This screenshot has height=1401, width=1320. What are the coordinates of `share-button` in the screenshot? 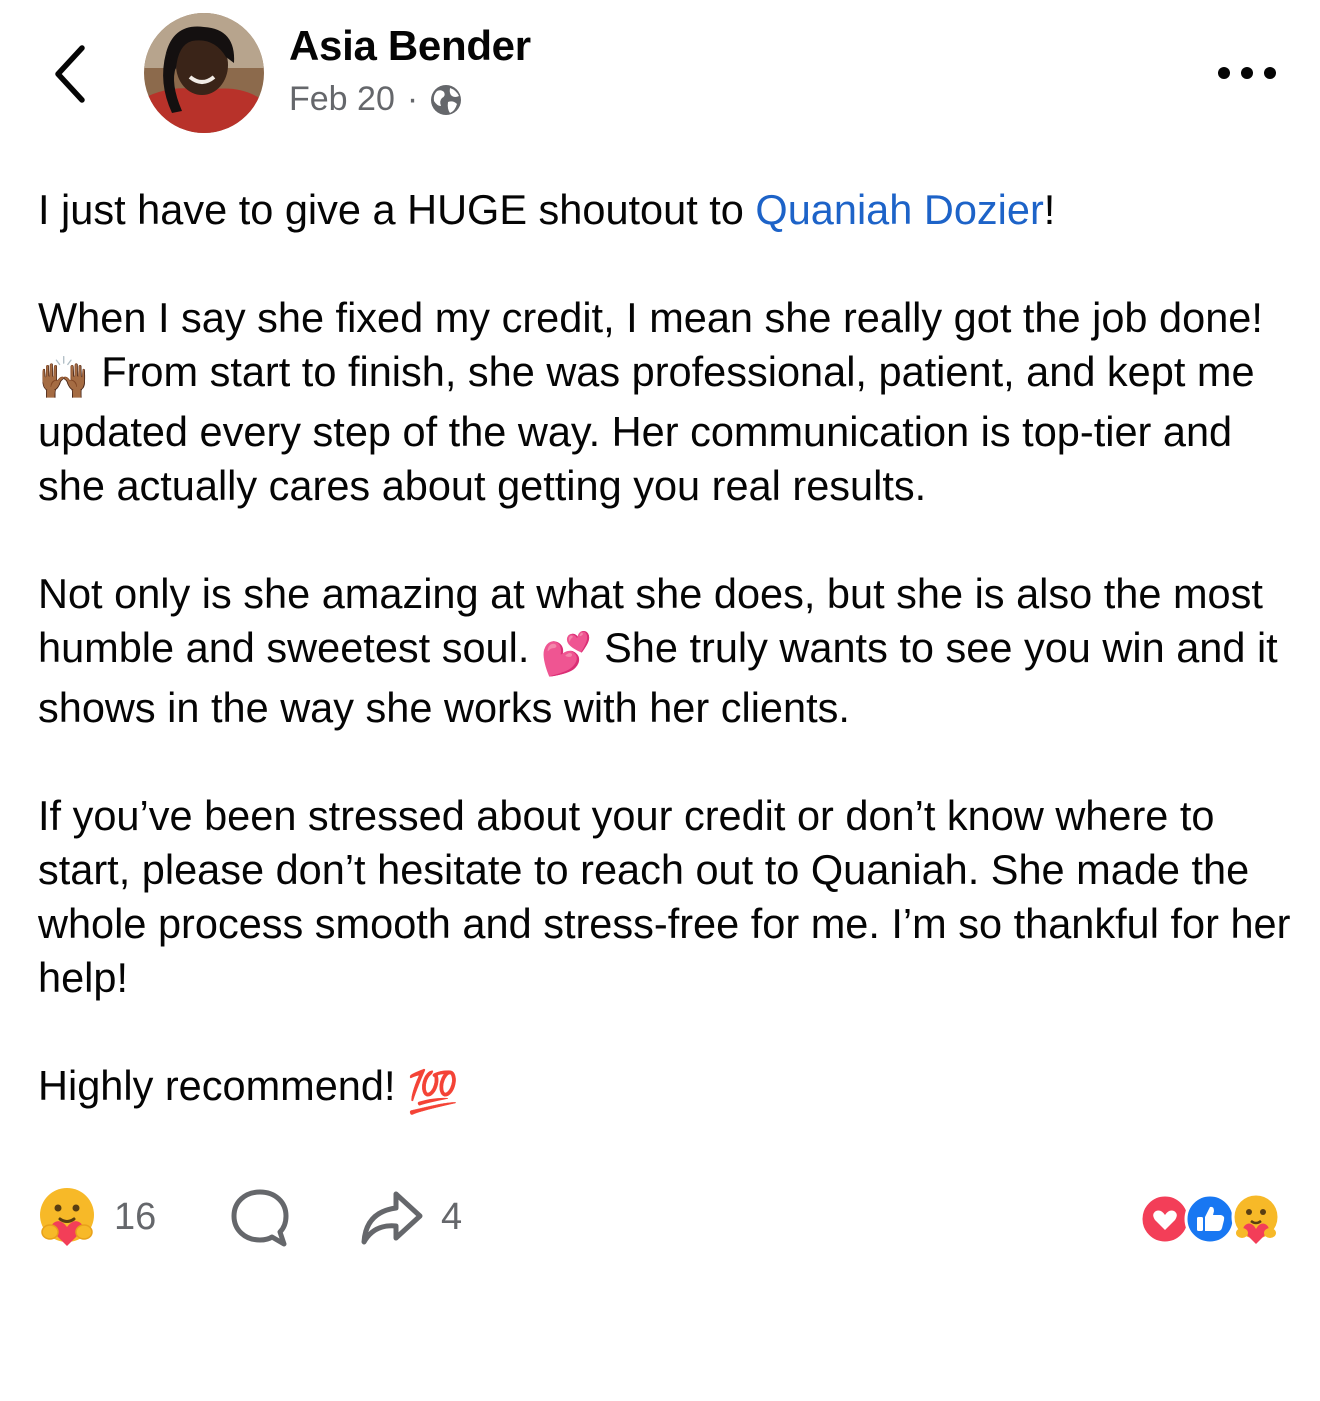 It's located at (391, 1218).